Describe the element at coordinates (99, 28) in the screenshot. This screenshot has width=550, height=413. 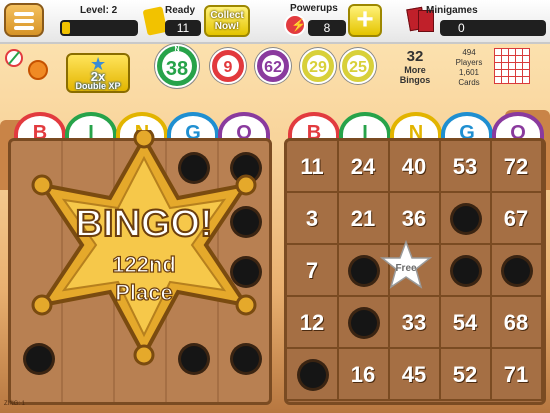
I see `level-progress-bar` at that location.